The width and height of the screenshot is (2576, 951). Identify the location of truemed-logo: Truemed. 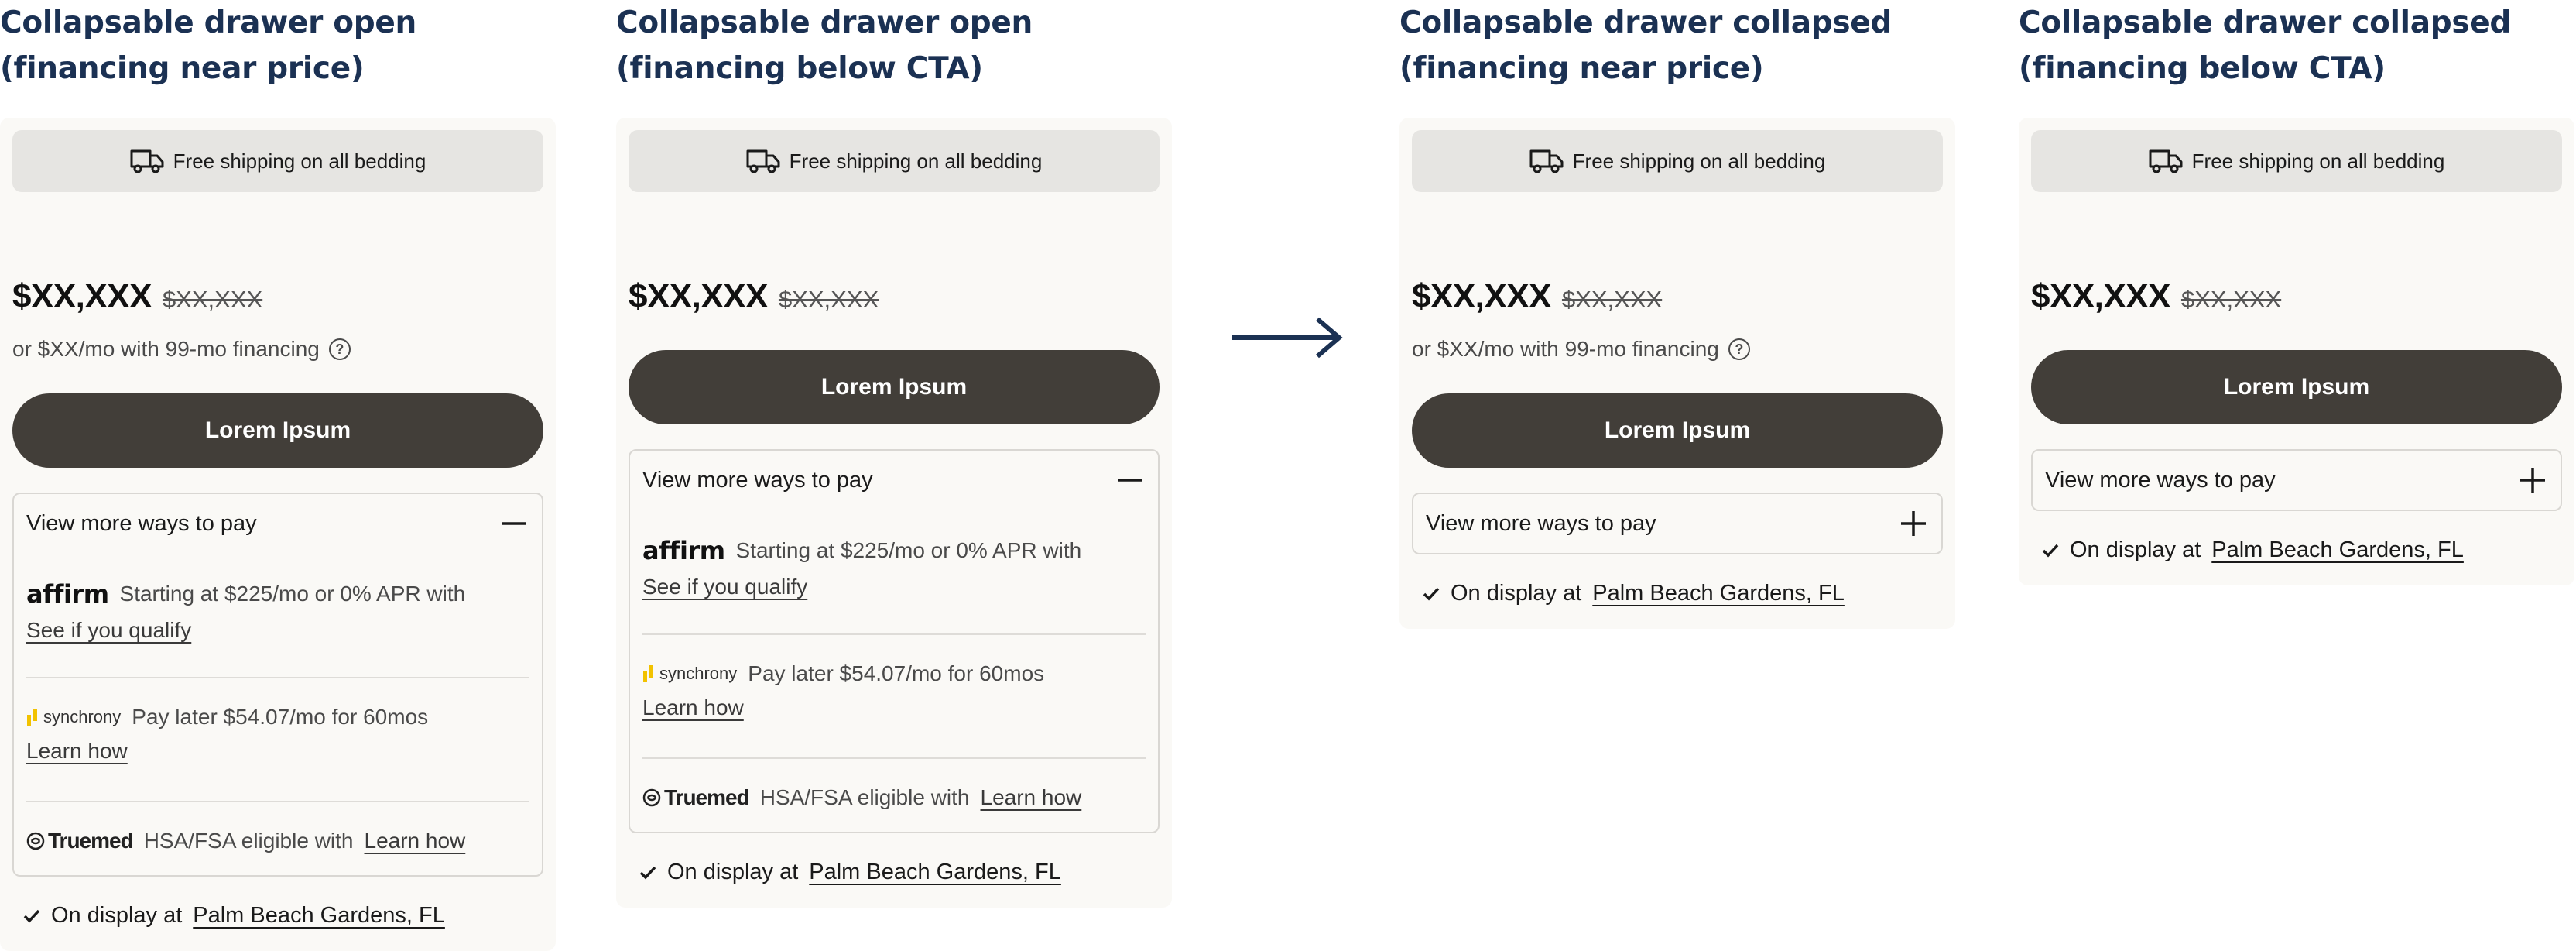
(80, 841).